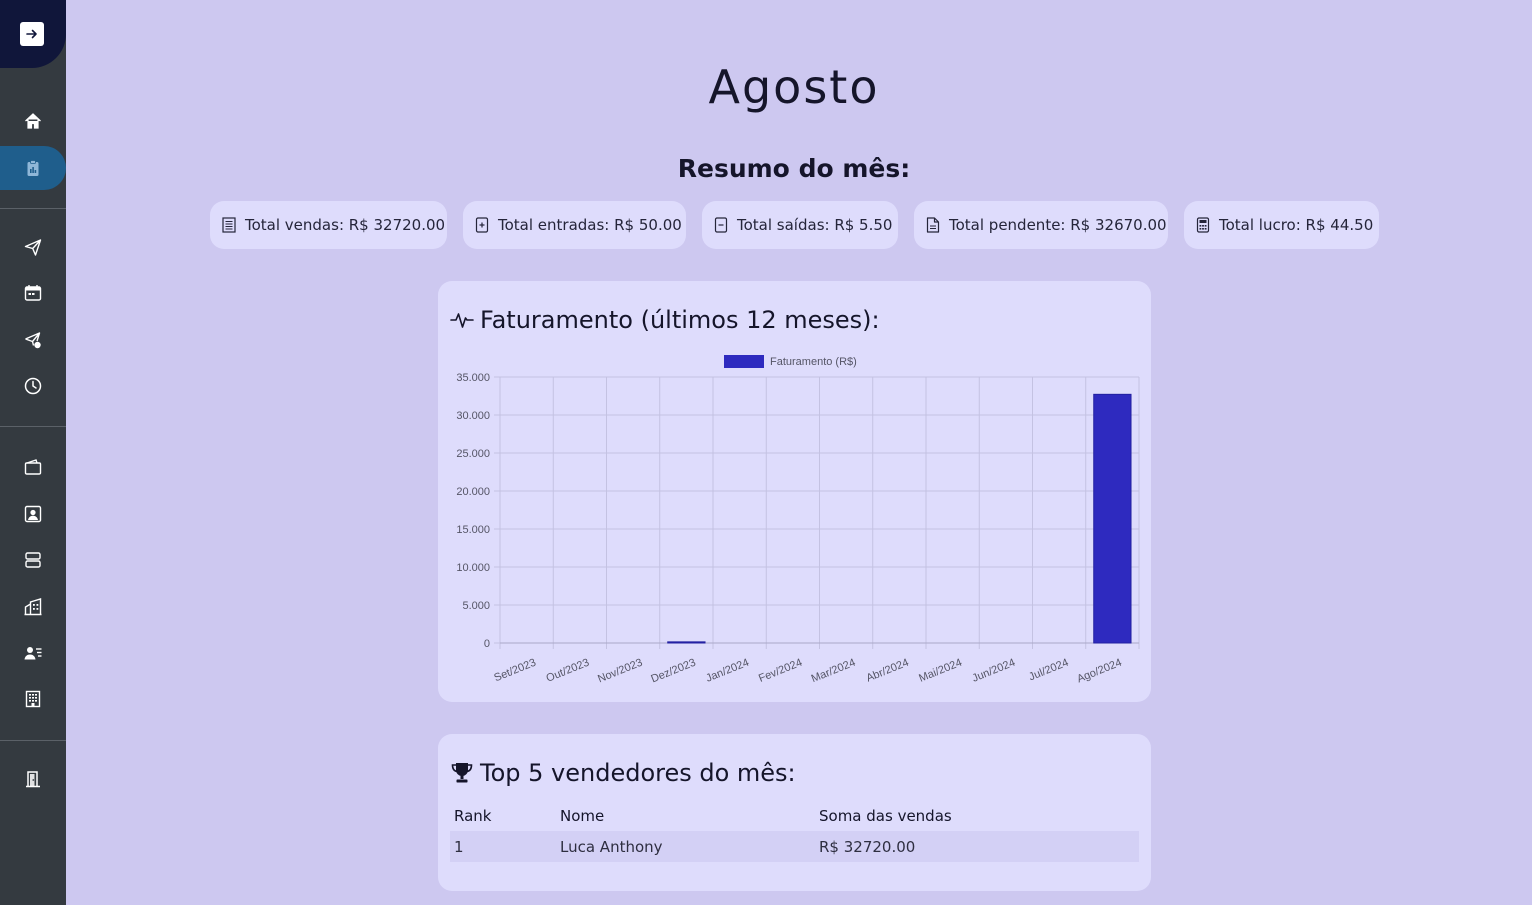 The height and width of the screenshot is (905, 1532). What do you see at coordinates (977, 846) in the screenshot?
I see `sales-sum-cell: R$ 32720.00` at bounding box center [977, 846].